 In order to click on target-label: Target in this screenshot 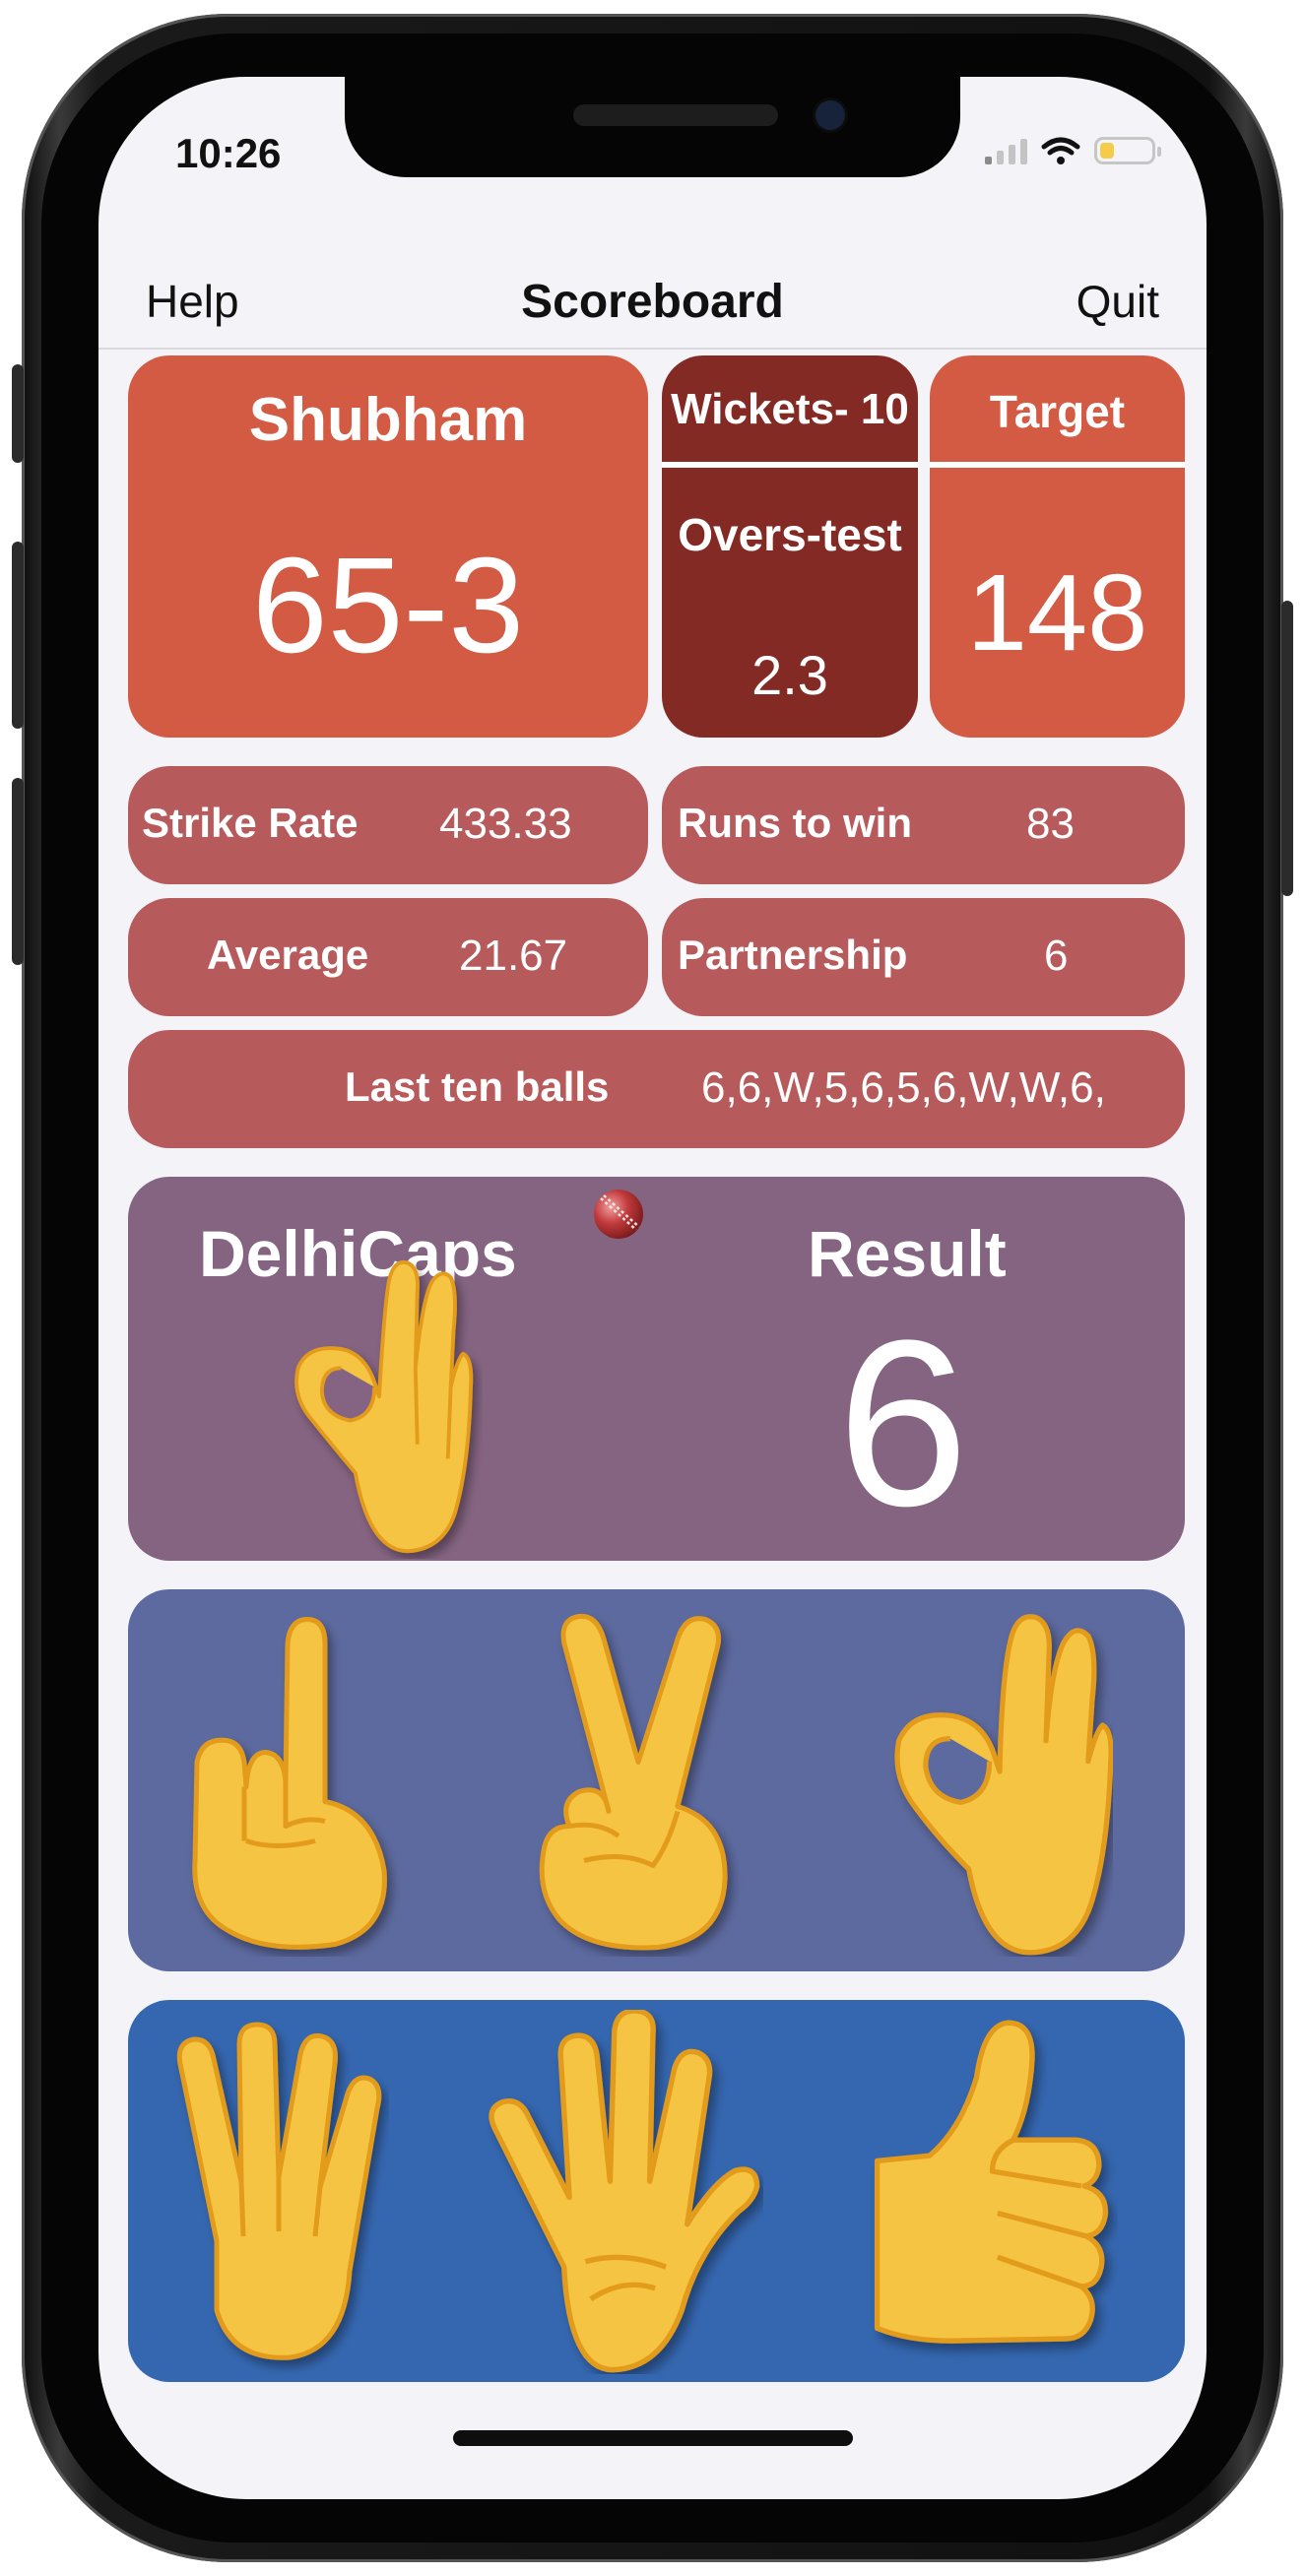, I will do `click(1057, 411)`.